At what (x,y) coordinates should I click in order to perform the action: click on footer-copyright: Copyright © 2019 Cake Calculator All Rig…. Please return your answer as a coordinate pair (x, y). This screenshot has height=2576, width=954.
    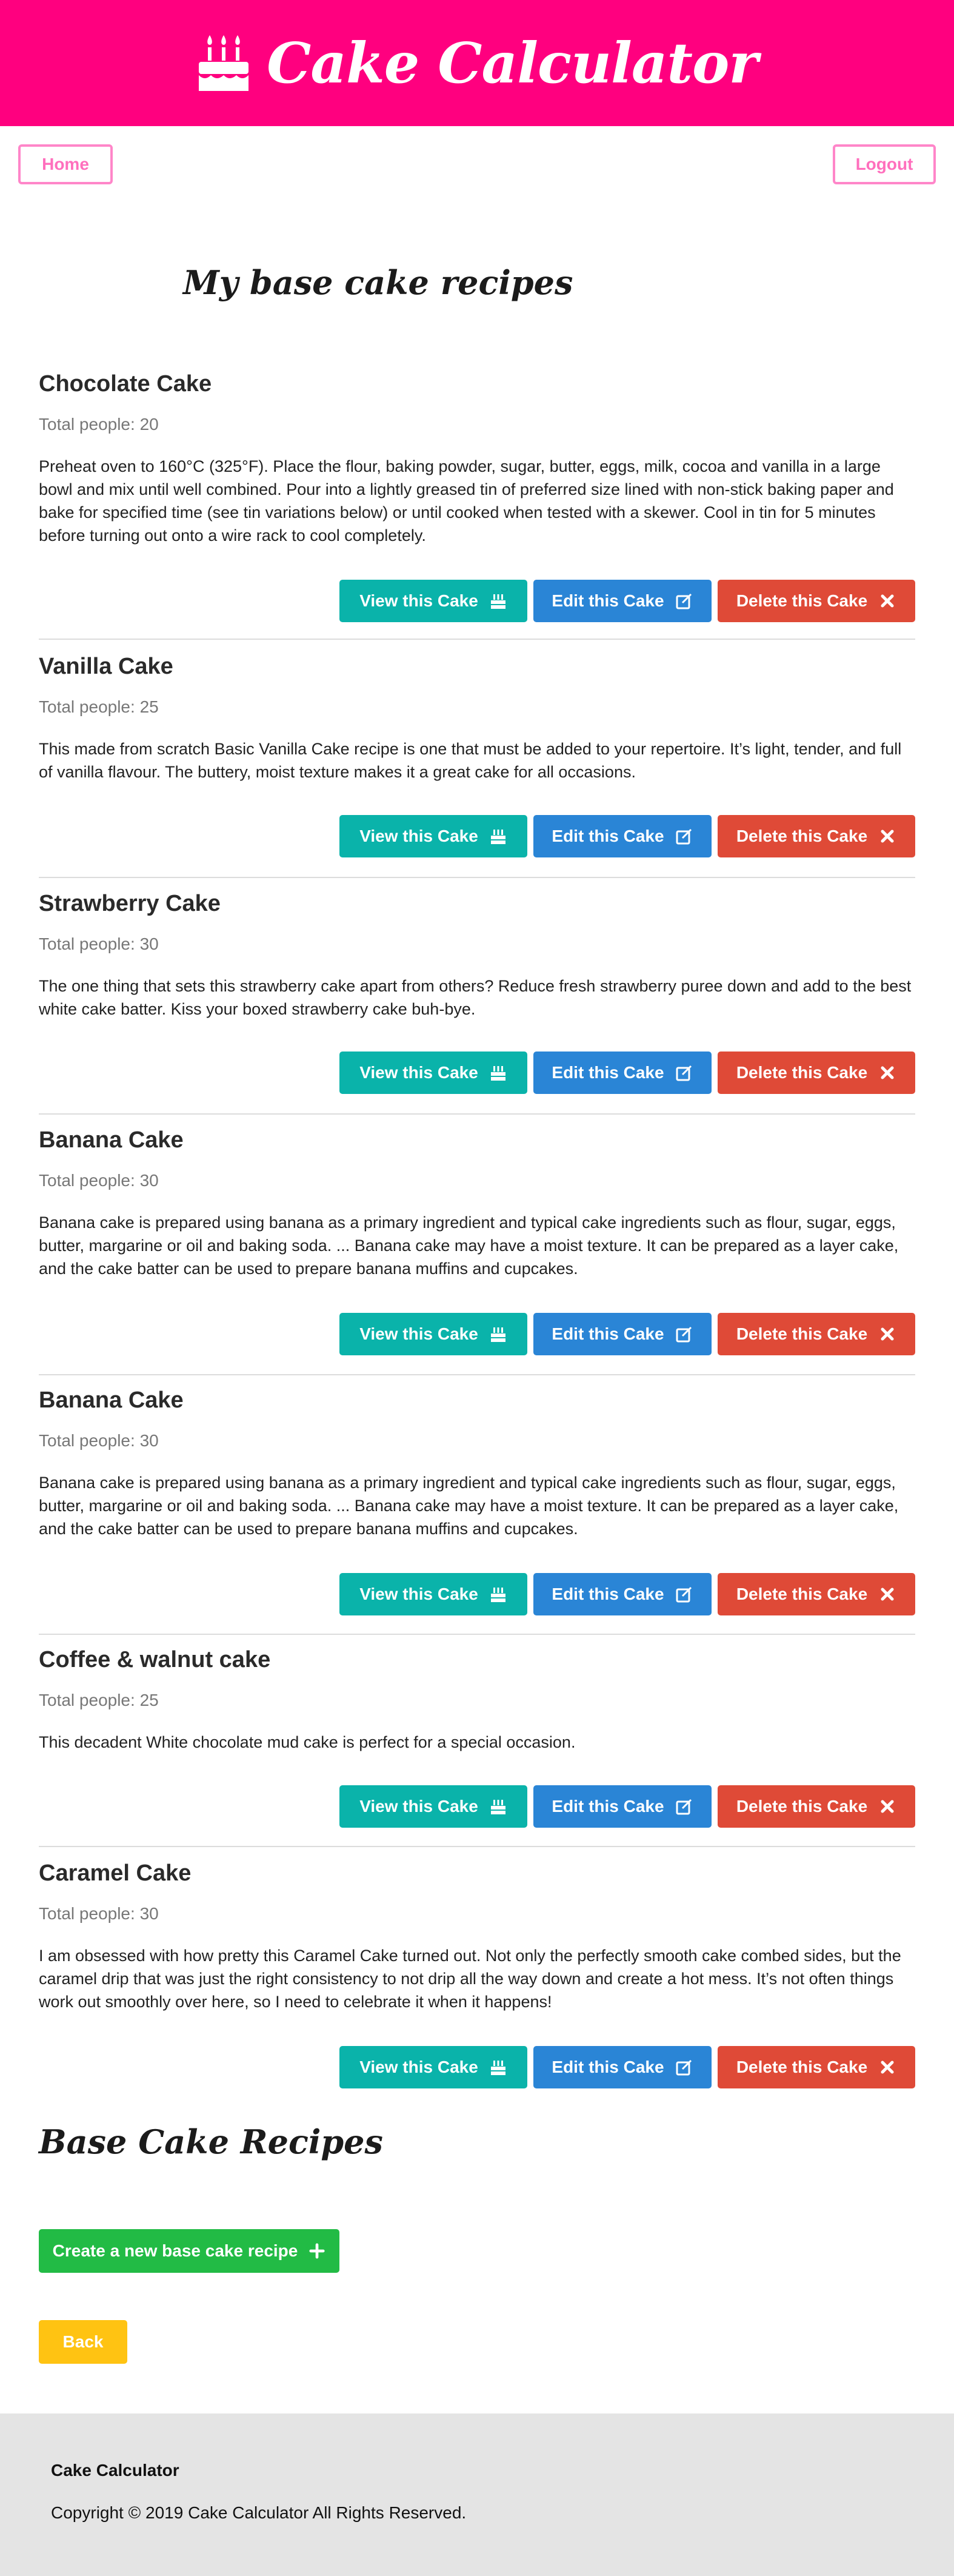
    Looking at the image, I should click on (259, 2513).